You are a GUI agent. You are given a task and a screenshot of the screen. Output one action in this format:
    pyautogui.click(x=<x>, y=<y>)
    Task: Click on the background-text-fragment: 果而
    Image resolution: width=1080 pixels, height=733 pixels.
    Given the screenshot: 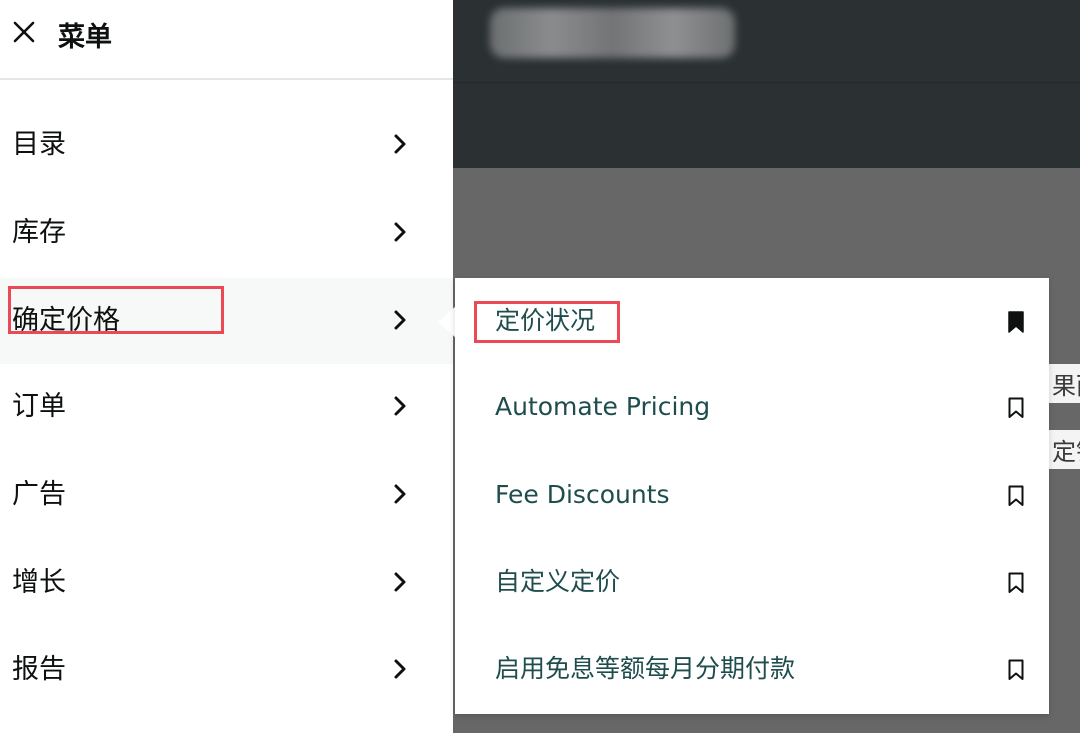 What is the action you would take?
    pyautogui.click(x=1064, y=383)
    